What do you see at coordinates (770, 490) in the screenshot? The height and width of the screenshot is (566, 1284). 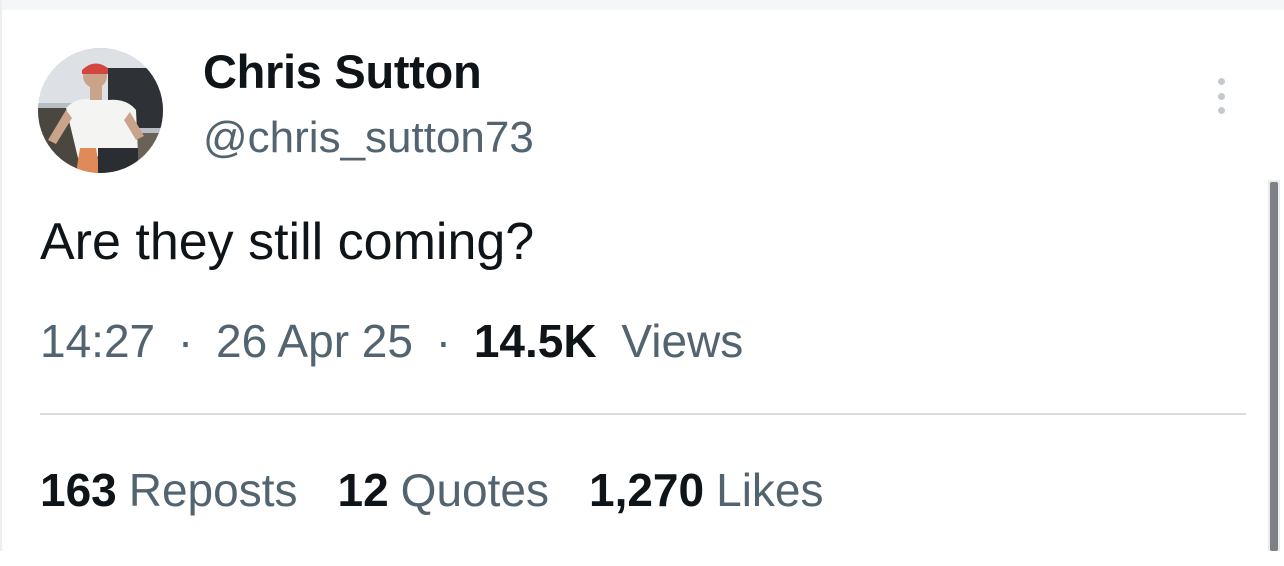 I see `likes-label: Likes` at bounding box center [770, 490].